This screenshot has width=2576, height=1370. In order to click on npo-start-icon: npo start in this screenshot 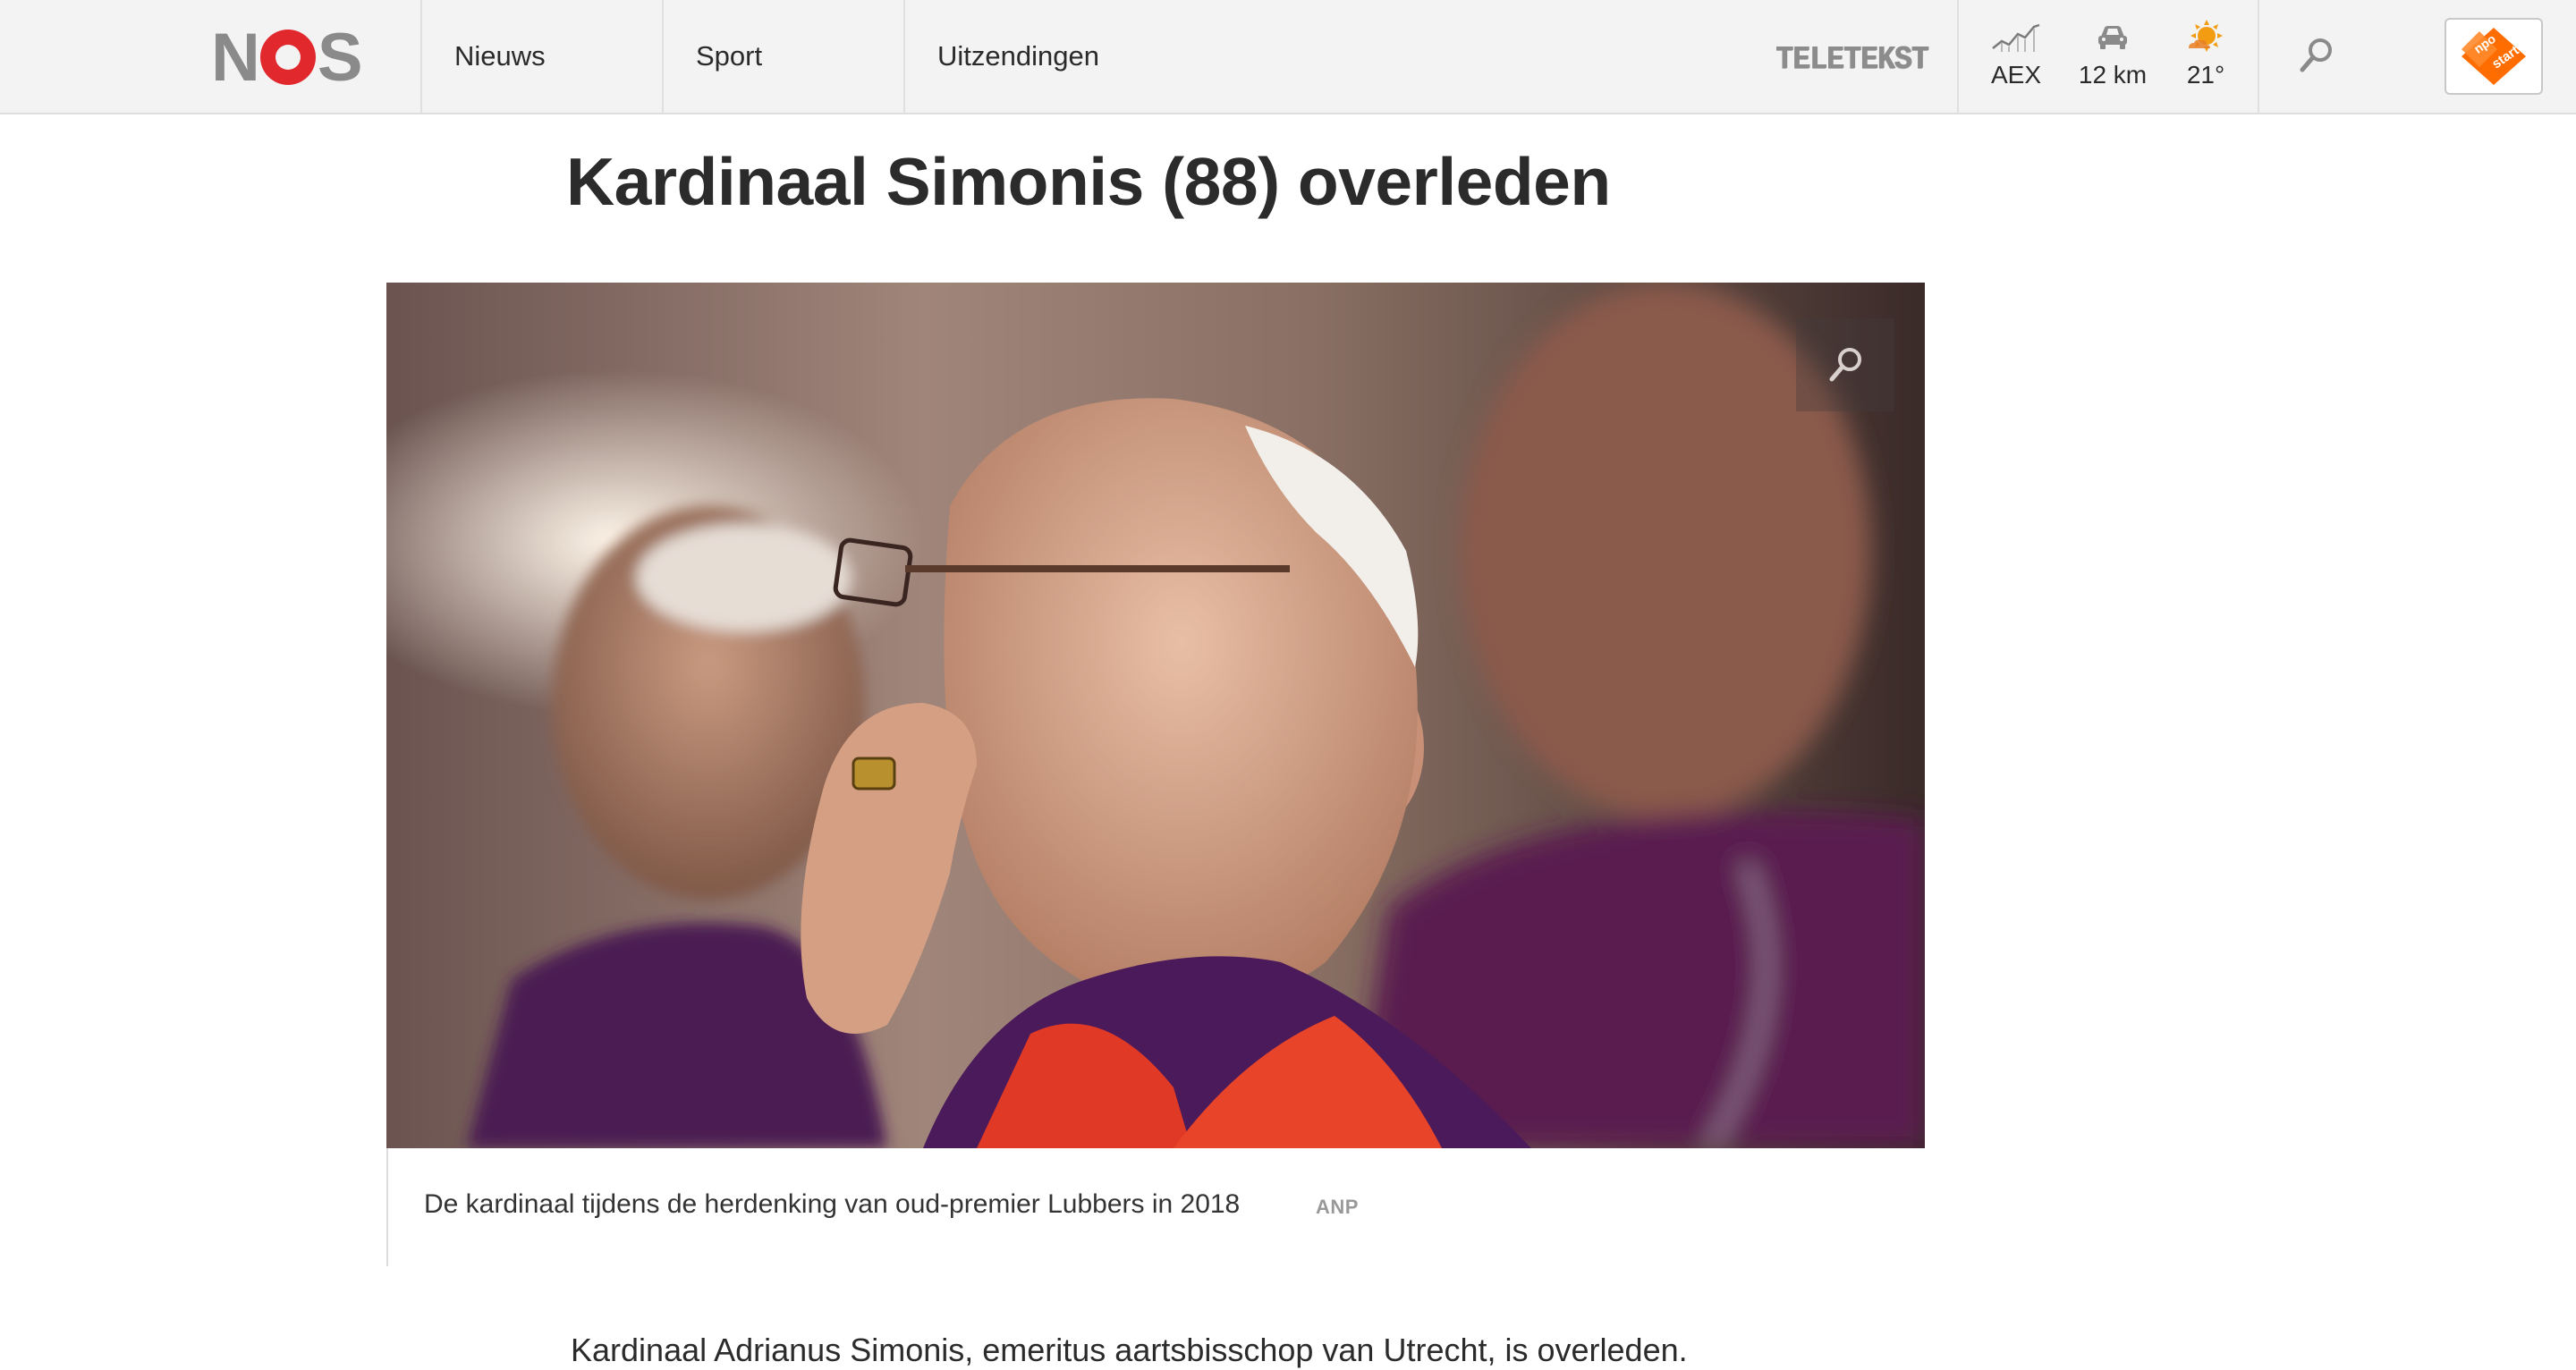, I will do `click(2494, 56)`.